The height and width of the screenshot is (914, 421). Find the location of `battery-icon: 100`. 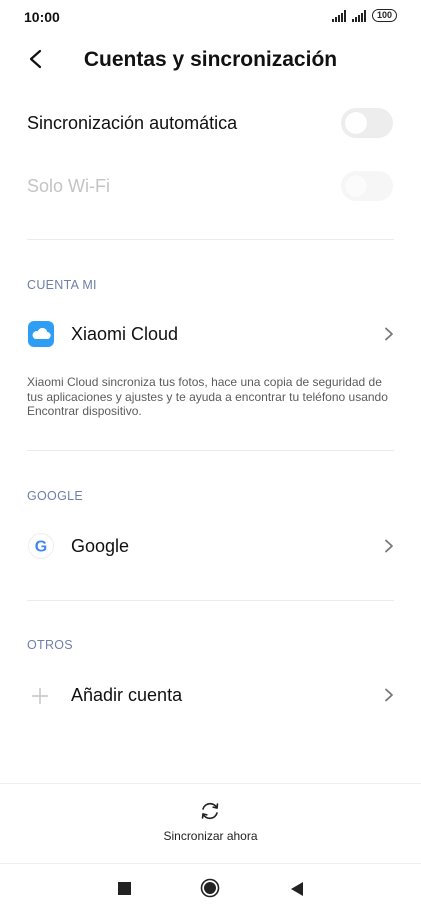

battery-icon: 100 is located at coordinates (384, 15).